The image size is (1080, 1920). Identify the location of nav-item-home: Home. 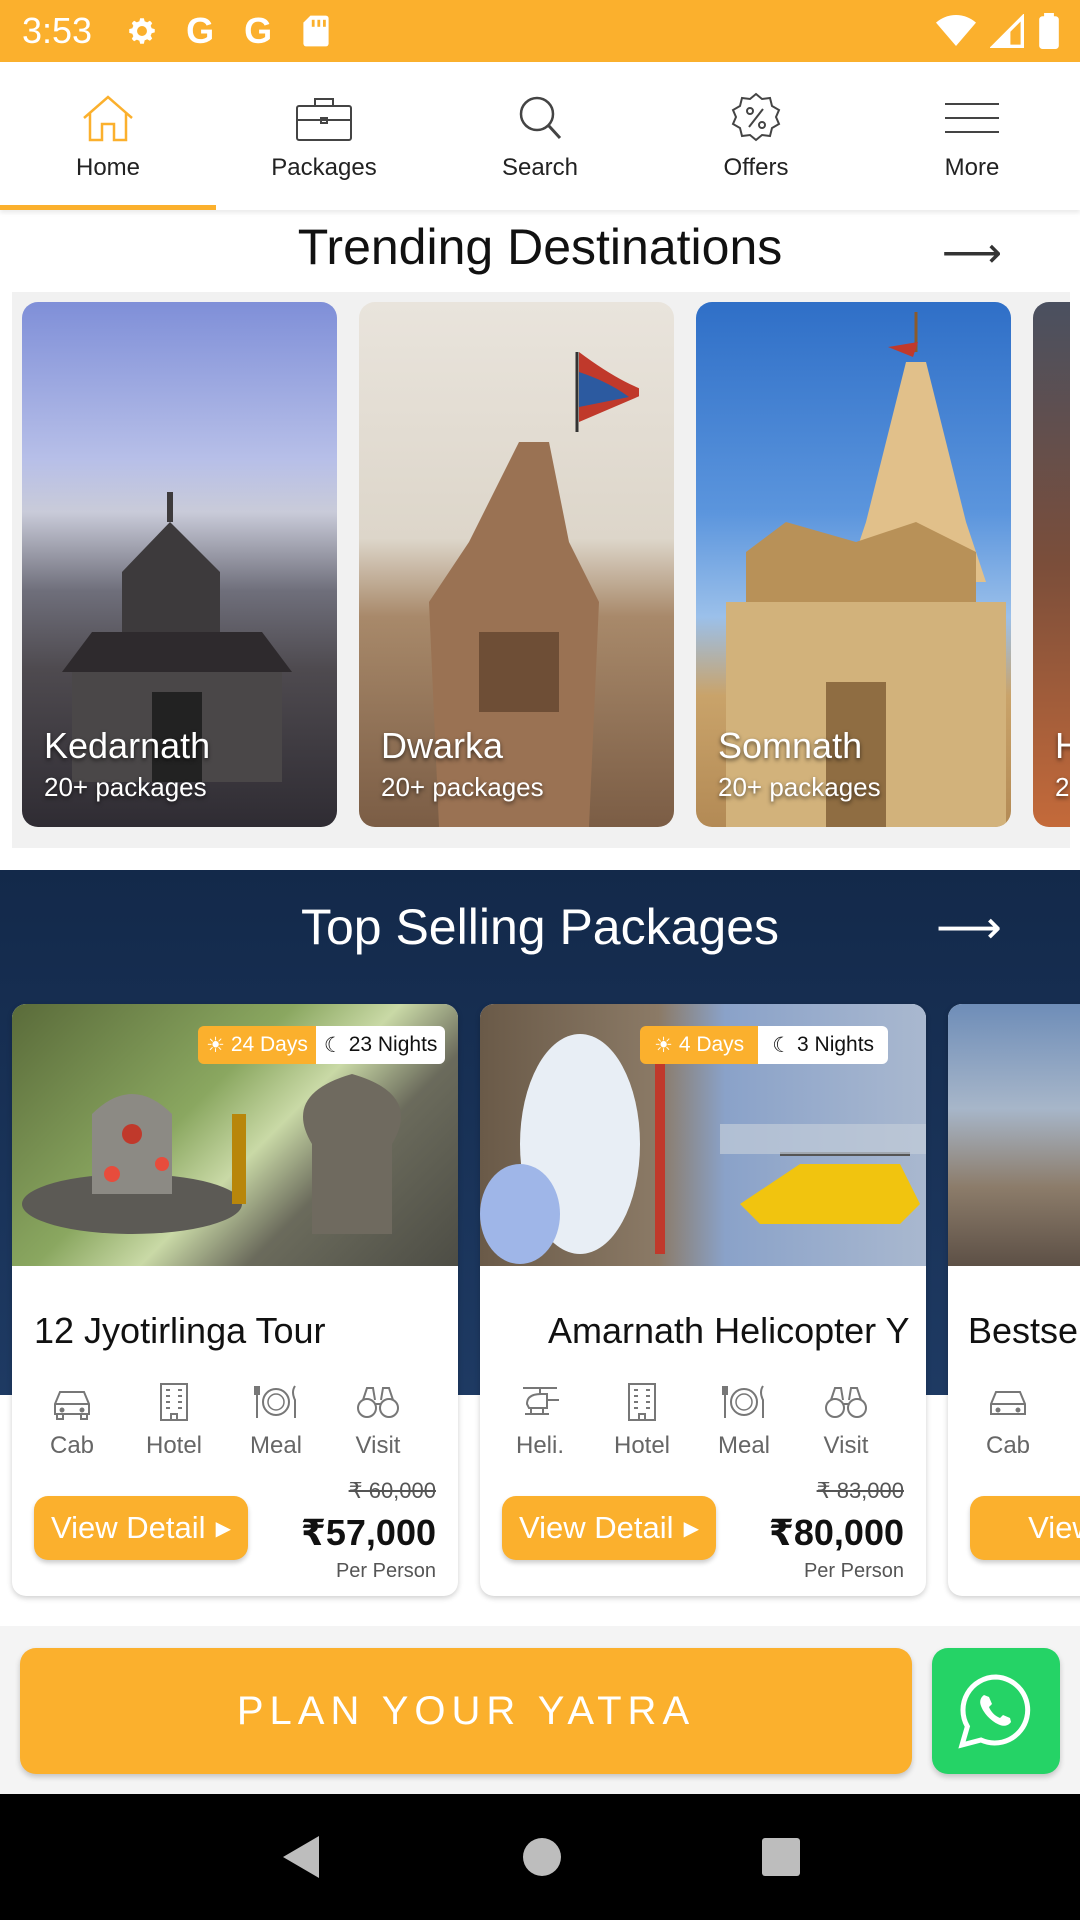
(108, 136).